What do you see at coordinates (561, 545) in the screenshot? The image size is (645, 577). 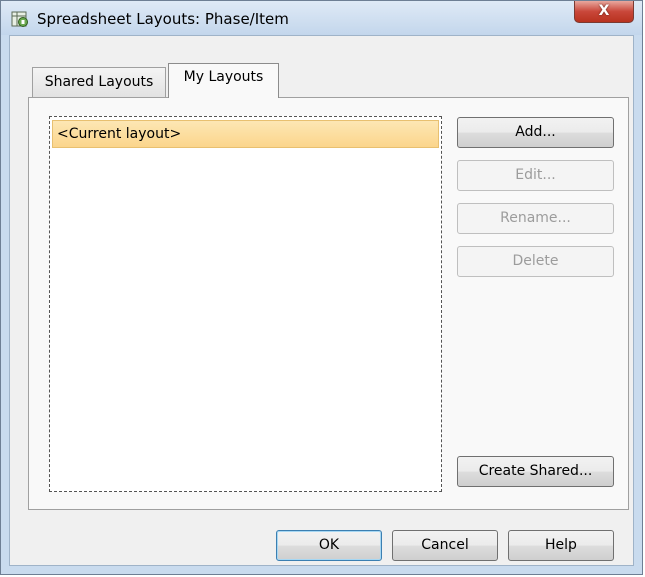 I see `help-button: Help` at bounding box center [561, 545].